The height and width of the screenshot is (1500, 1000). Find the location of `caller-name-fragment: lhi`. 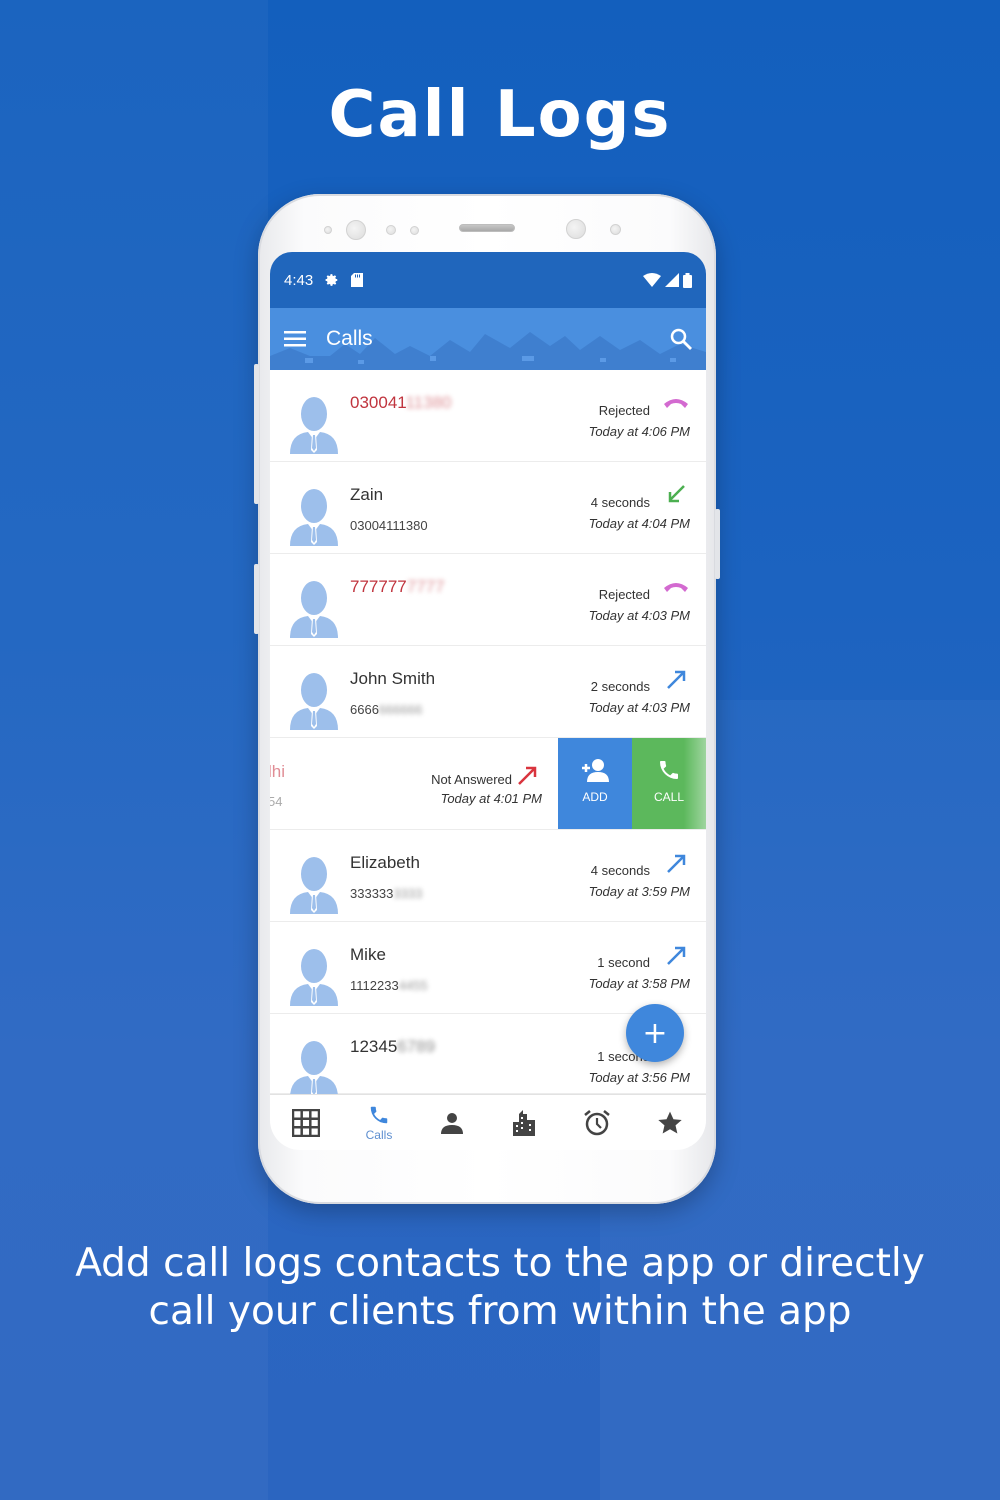

caller-name-fragment: lhi is located at coordinates (278, 771).